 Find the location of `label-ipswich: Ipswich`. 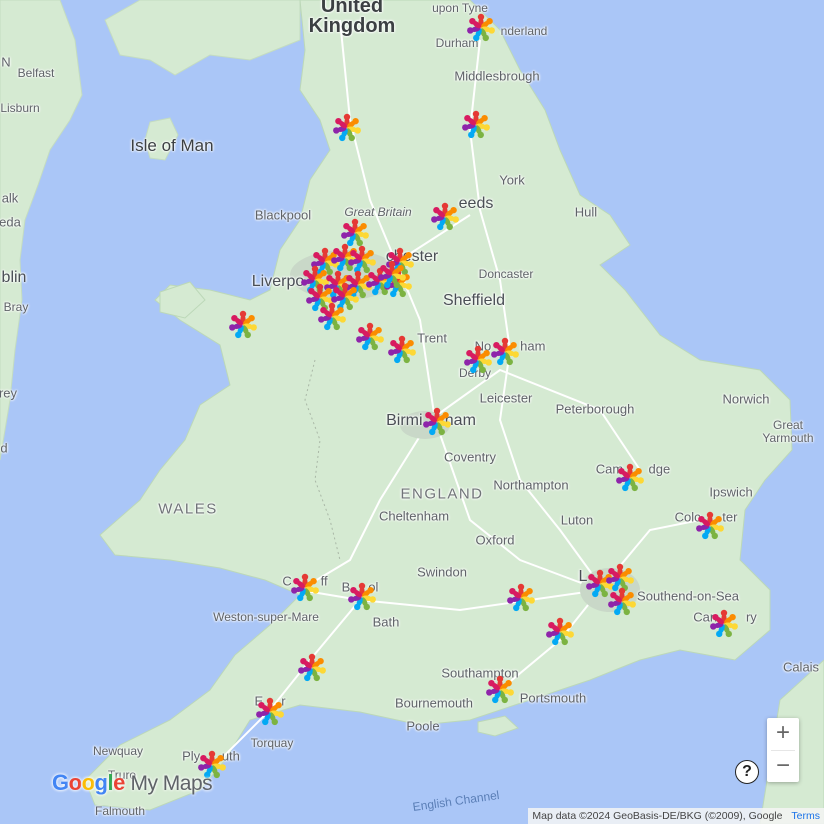

label-ipswich: Ipswich is located at coordinates (731, 492).